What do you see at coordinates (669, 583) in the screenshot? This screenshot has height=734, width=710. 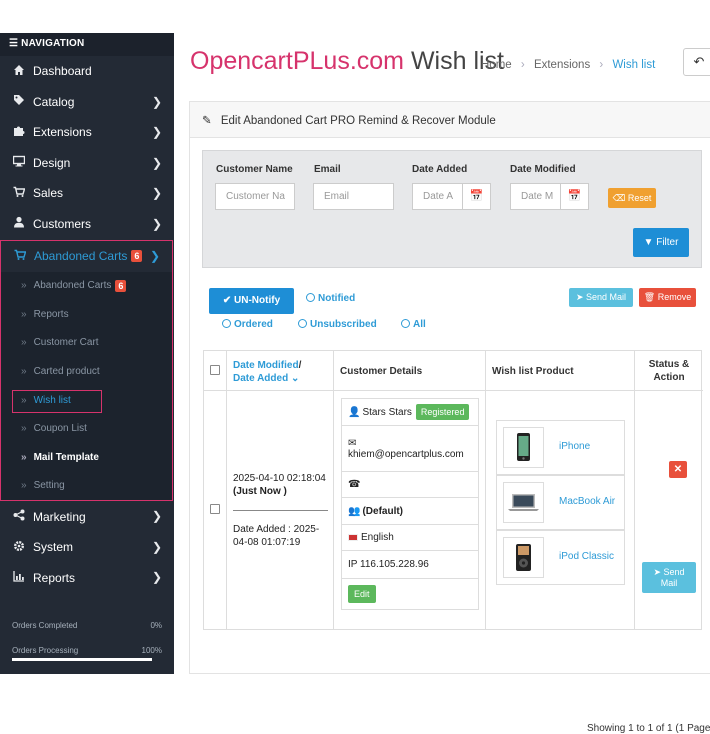 I see `send-mail-label-2: Mail` at bounding box center [669, 583].